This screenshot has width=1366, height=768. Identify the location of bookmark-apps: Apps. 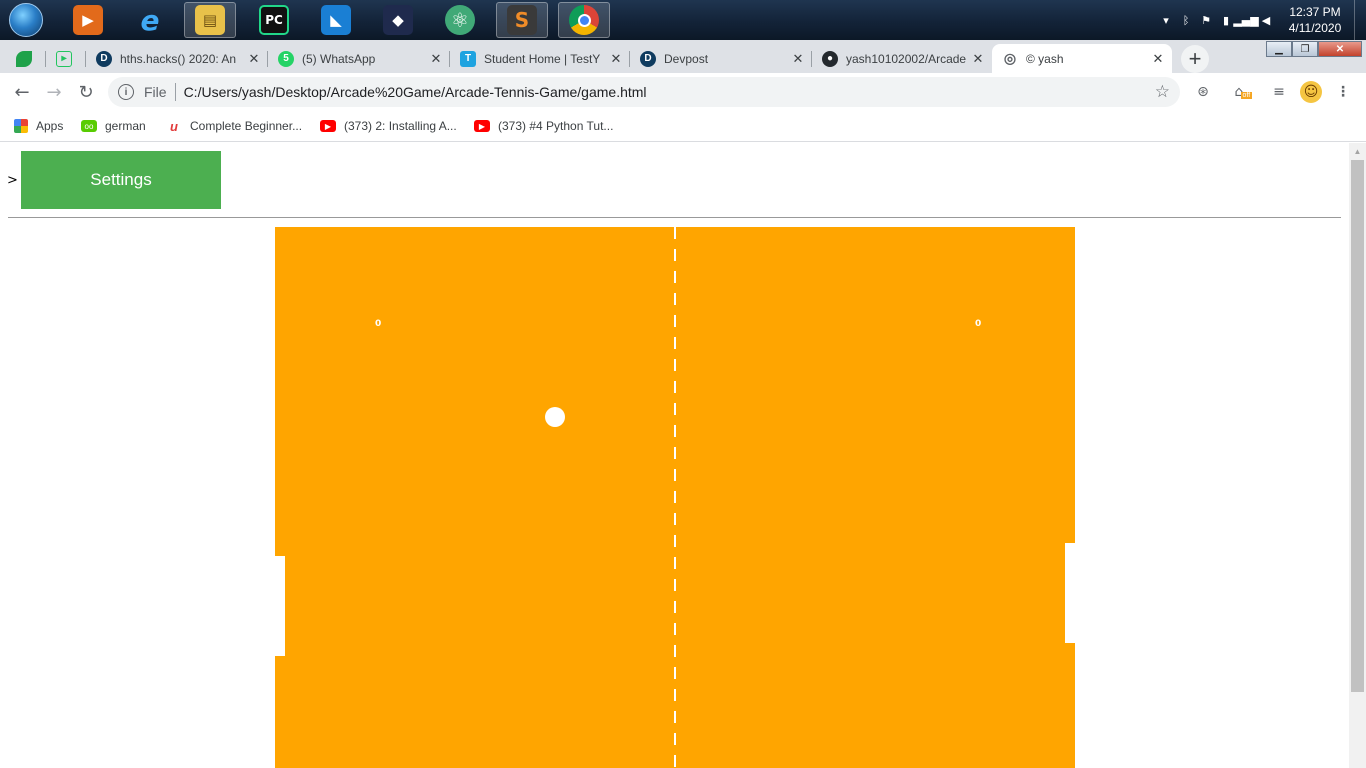
(38, 126).